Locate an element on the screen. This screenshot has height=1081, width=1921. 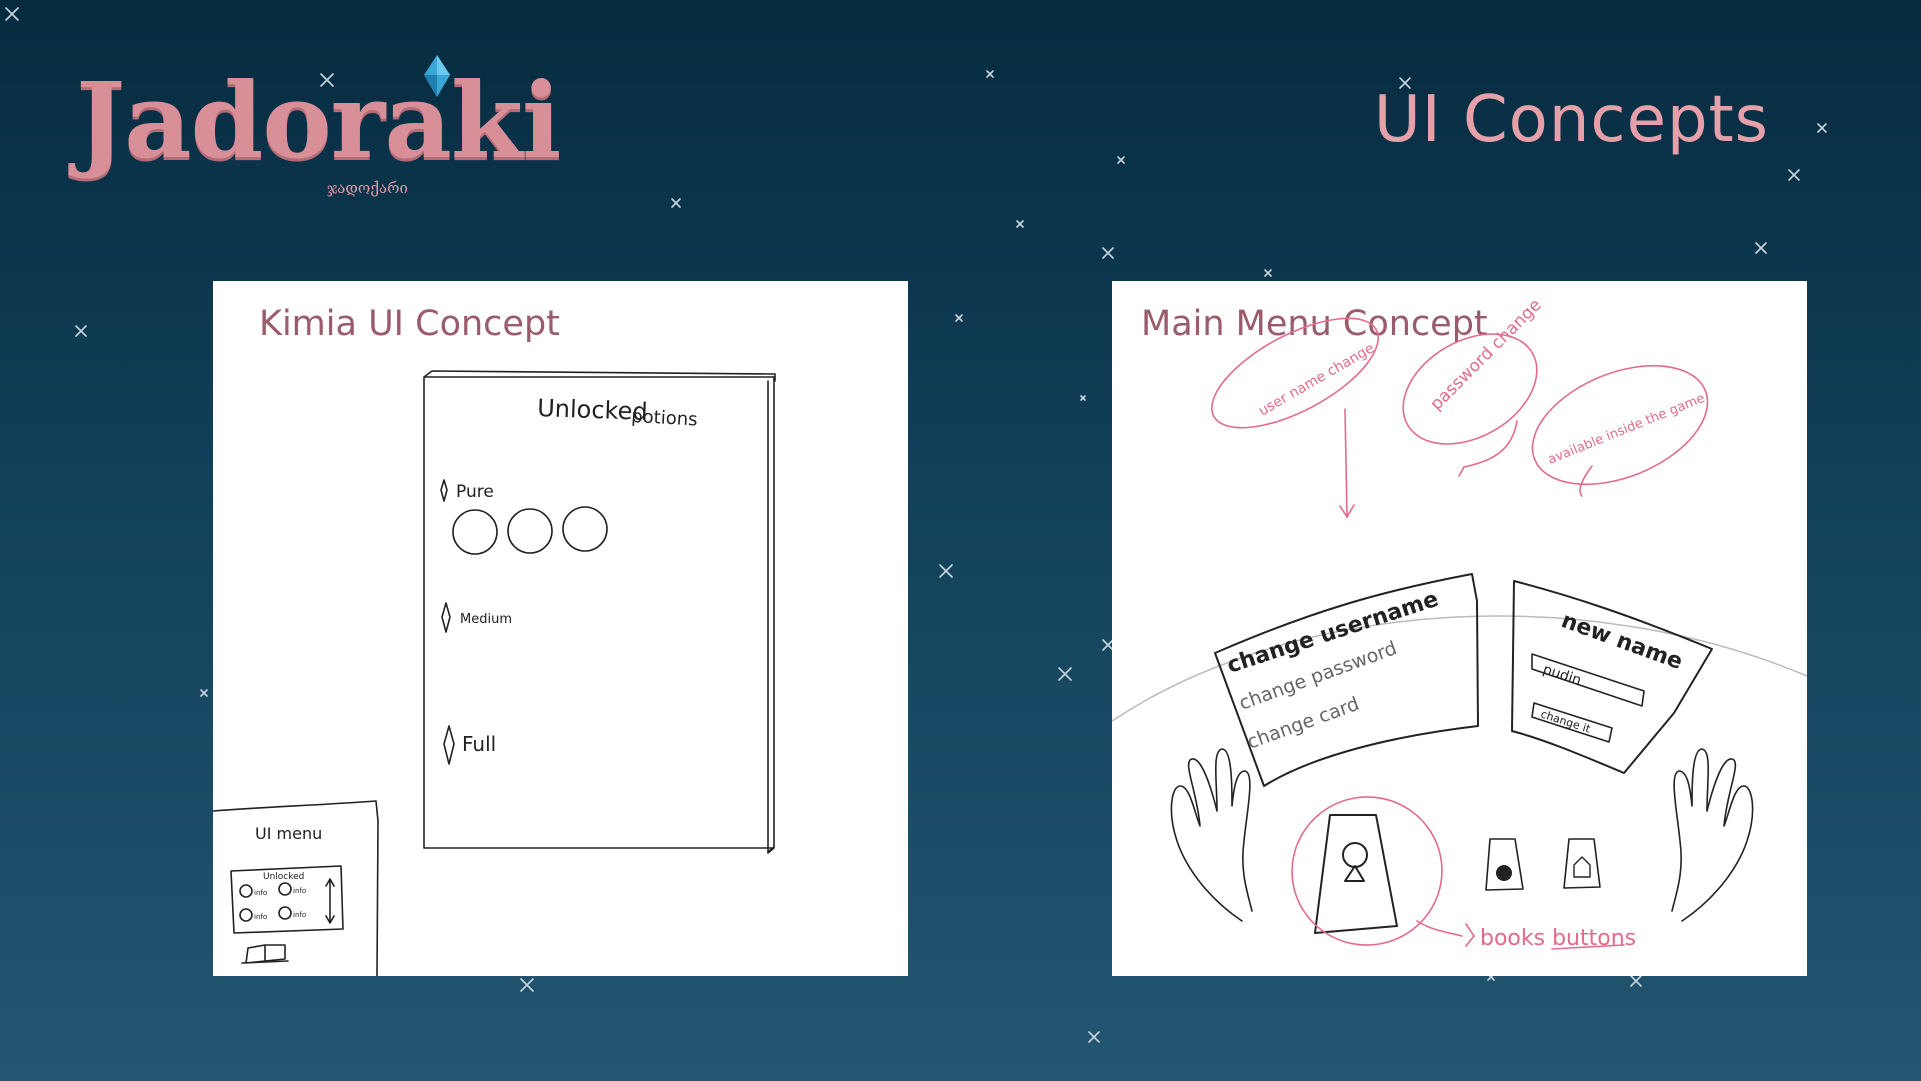
logo-subtitle: ჯადოქარი is located at coordinates (367, 188).